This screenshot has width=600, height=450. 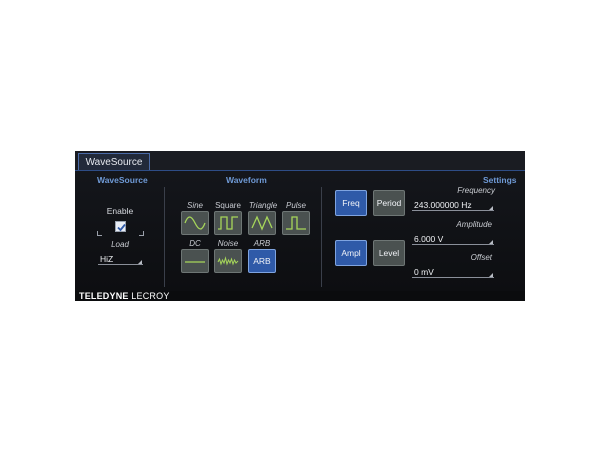 What do you see at coordinates (99, 233) in the screenshot?
I see `checkbox-bracket-left` at bounding box center [99, 233].